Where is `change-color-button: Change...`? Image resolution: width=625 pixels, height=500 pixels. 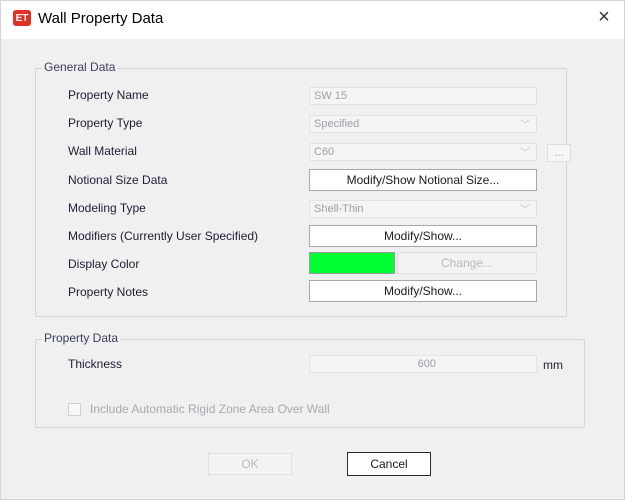 change-color-button: Change... is located at coordinates (467, 263).